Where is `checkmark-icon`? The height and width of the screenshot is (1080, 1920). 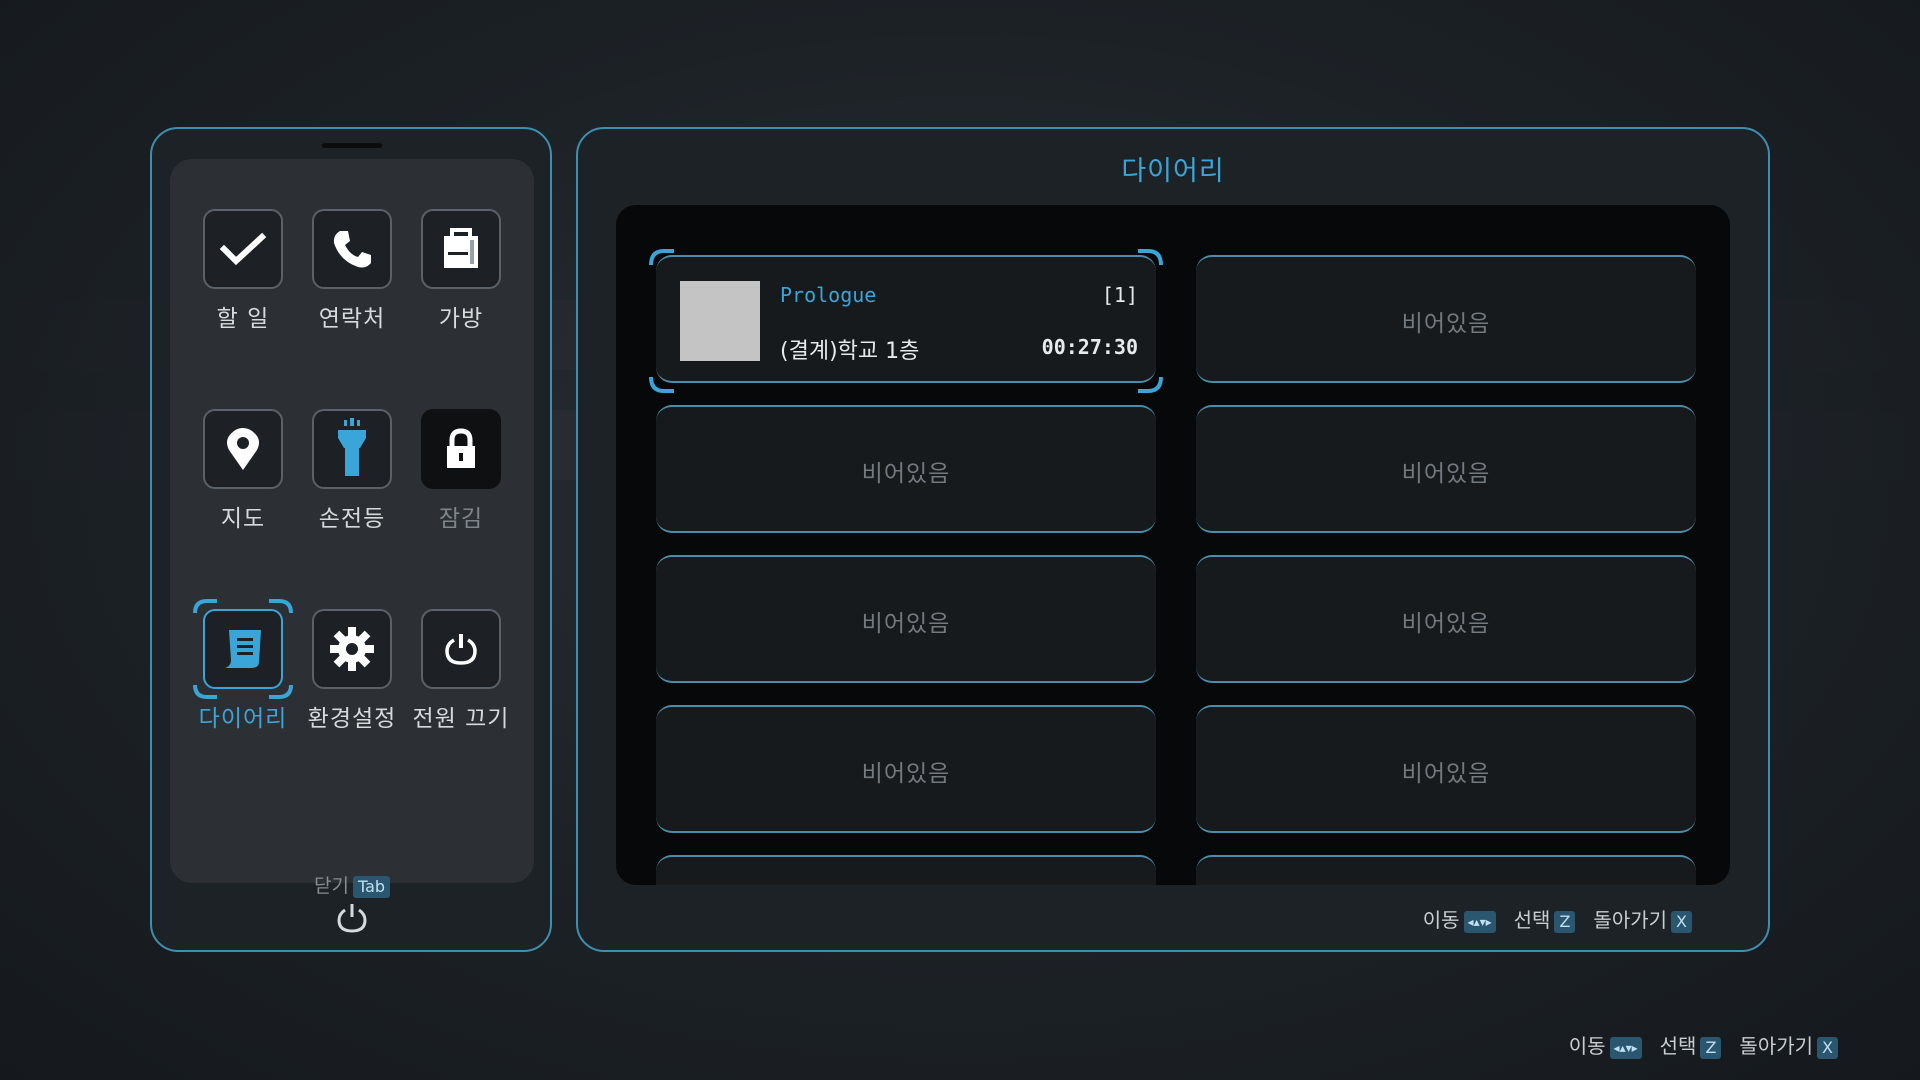 checkmark-icon is located at coordinates (243, 249).